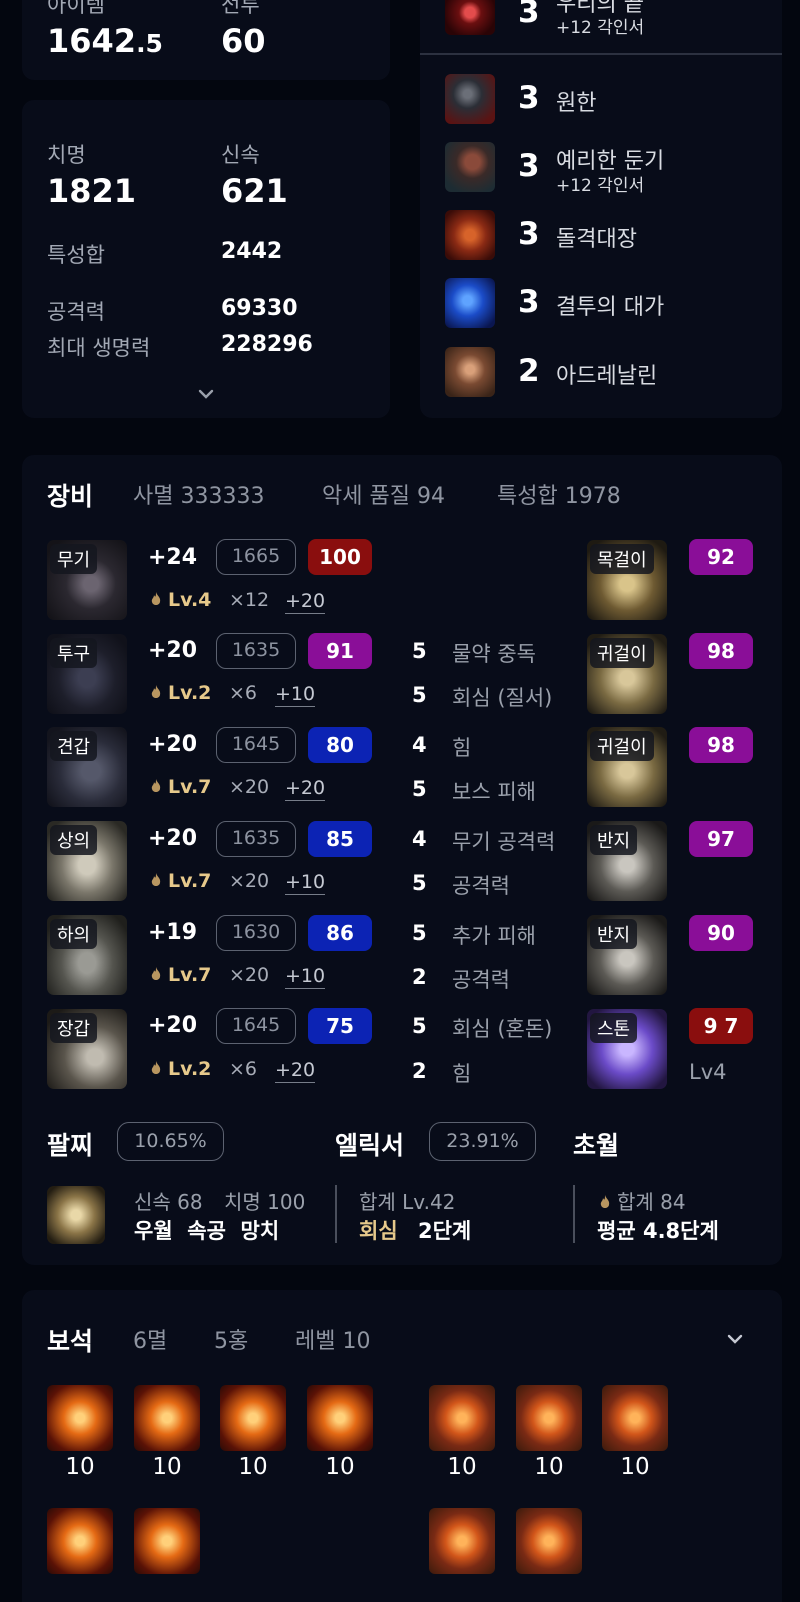 Image resolution: width=800 pixels, height=1602 pixels. What do you see at coordinates (470, 235) in the screenshot?
I see `charging-warriors-icon` at bounding box center [470, 235].